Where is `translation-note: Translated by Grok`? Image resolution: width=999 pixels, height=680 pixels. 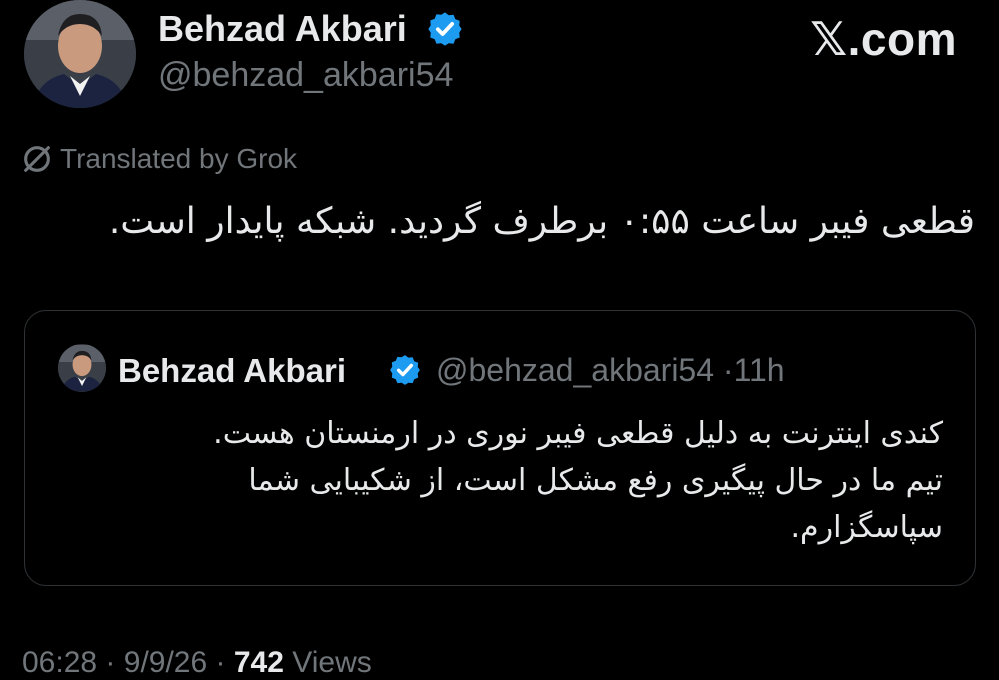 translation-note: Translated by Grok is located at coordinates (158, 159).